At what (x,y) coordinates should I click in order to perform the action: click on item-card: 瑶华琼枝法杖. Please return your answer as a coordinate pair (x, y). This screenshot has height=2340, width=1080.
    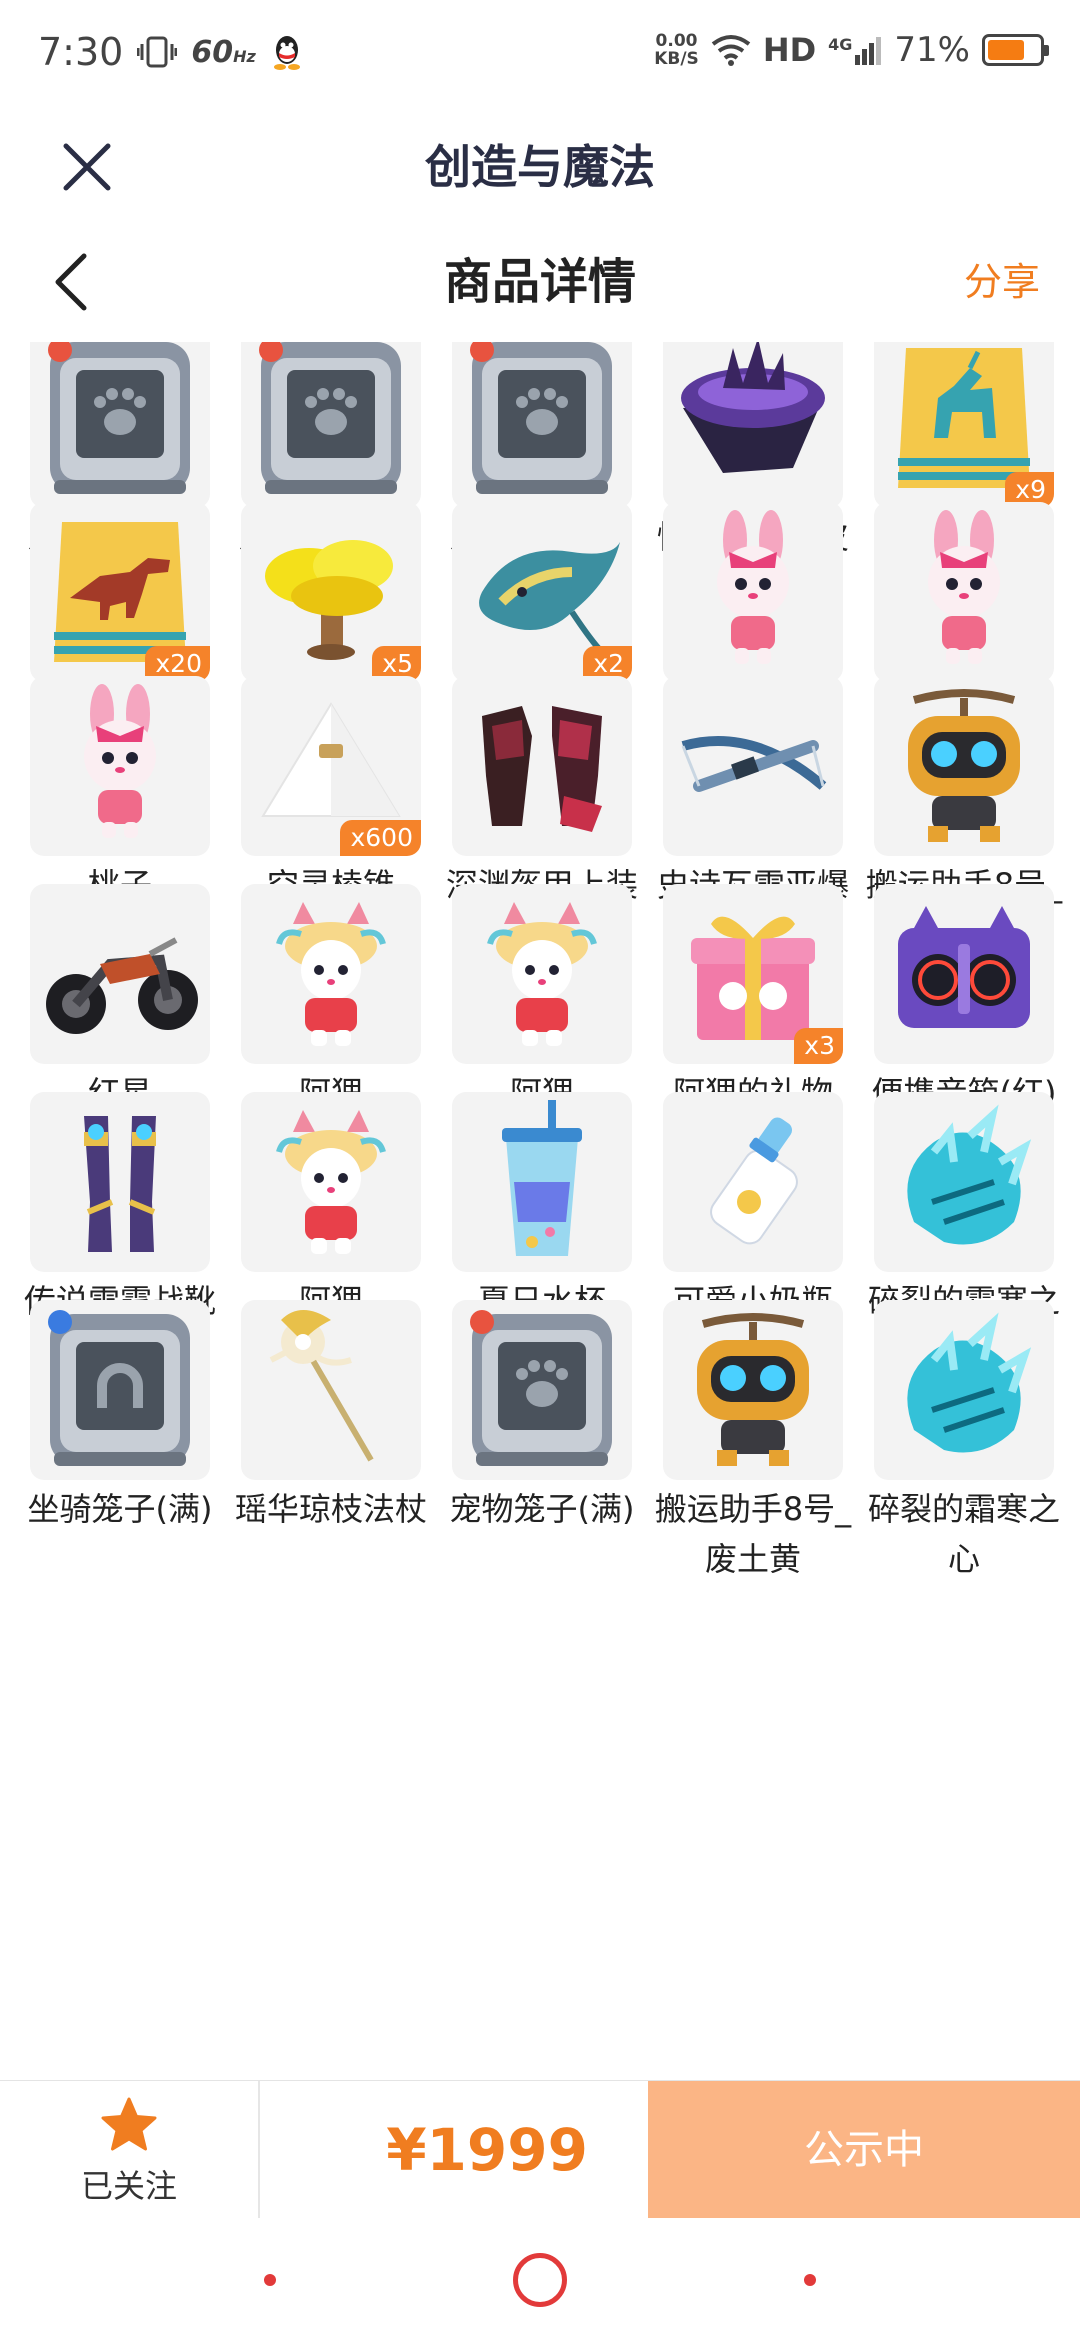
    Looking at the image, I should click on (331, 1417).